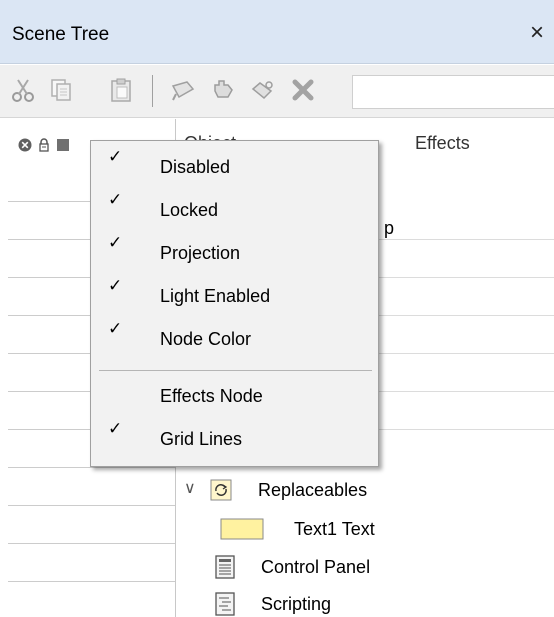  I want to click on effects-column-header: Effects, so click(442, 143).